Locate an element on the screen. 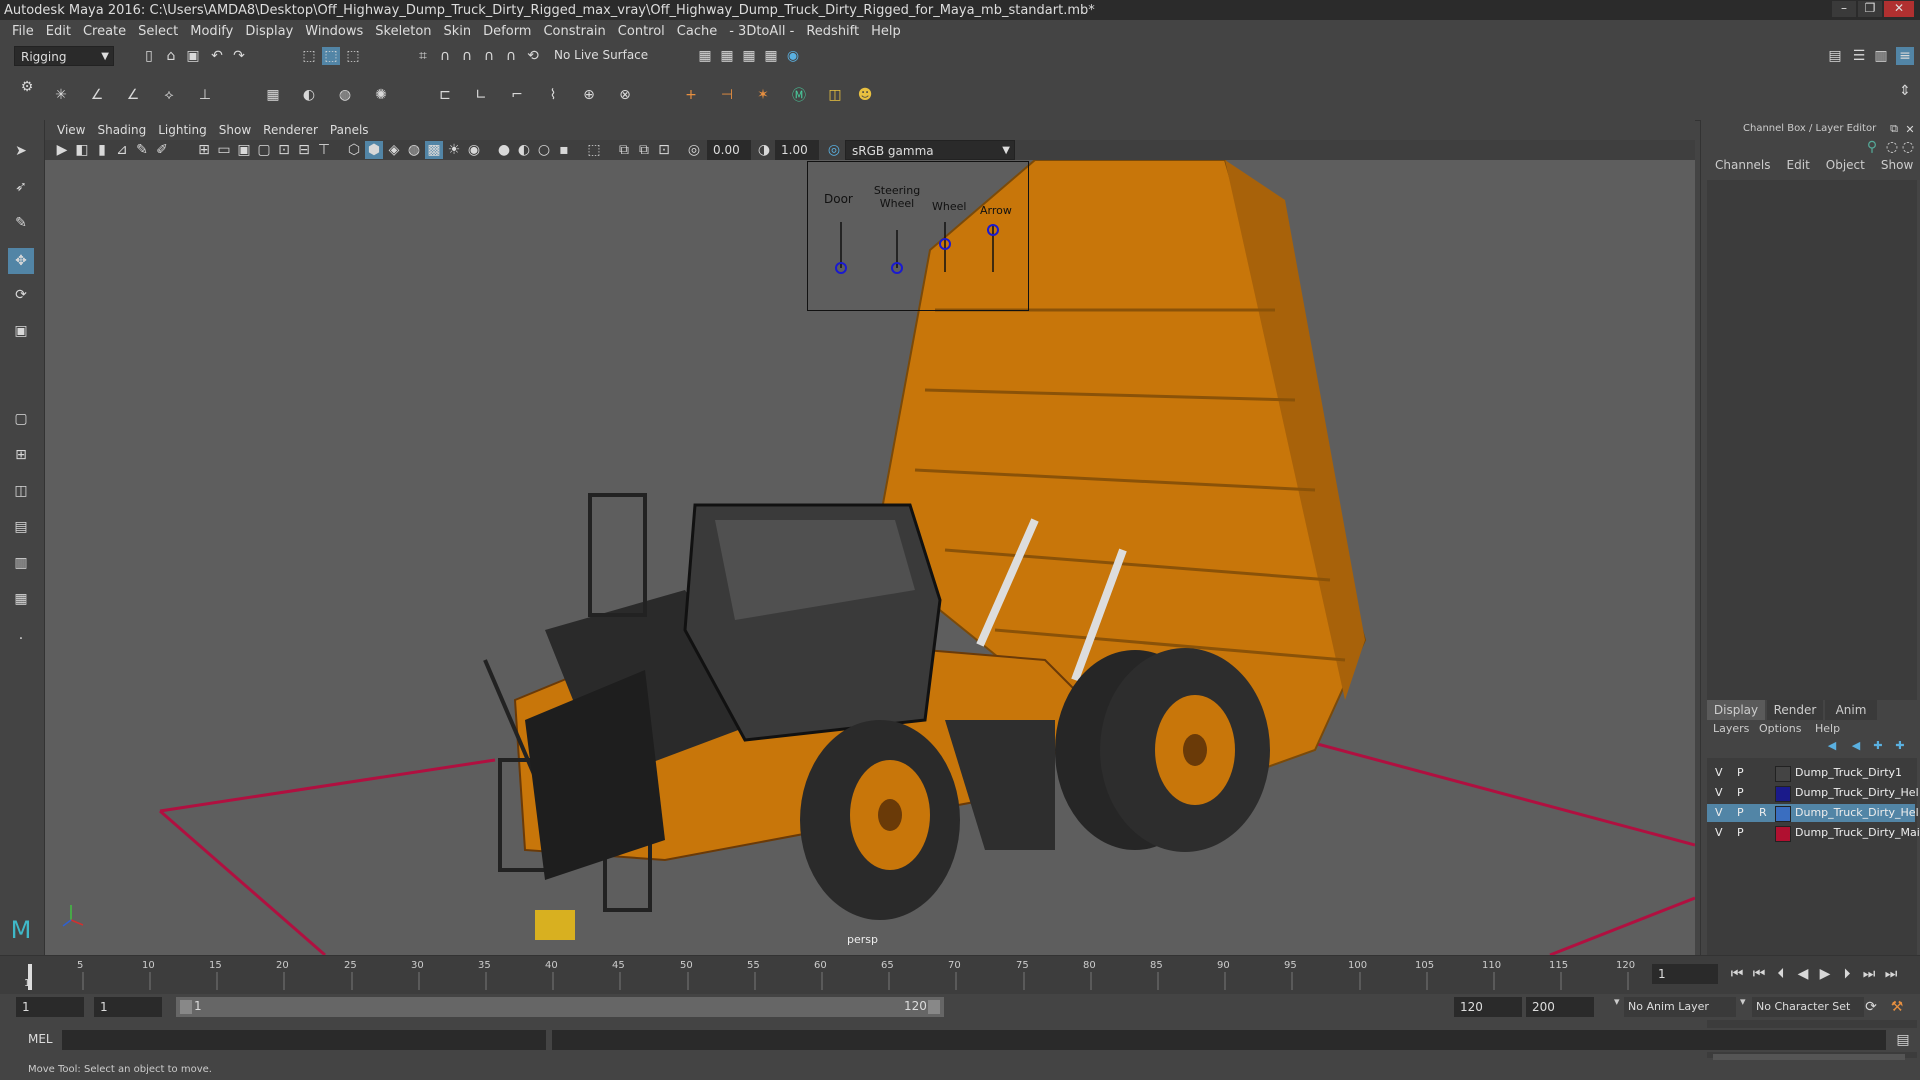 The height and width of the screenshot is (1080, 1920). anim-start-field: 1 is located at coordinates (128, 1007).